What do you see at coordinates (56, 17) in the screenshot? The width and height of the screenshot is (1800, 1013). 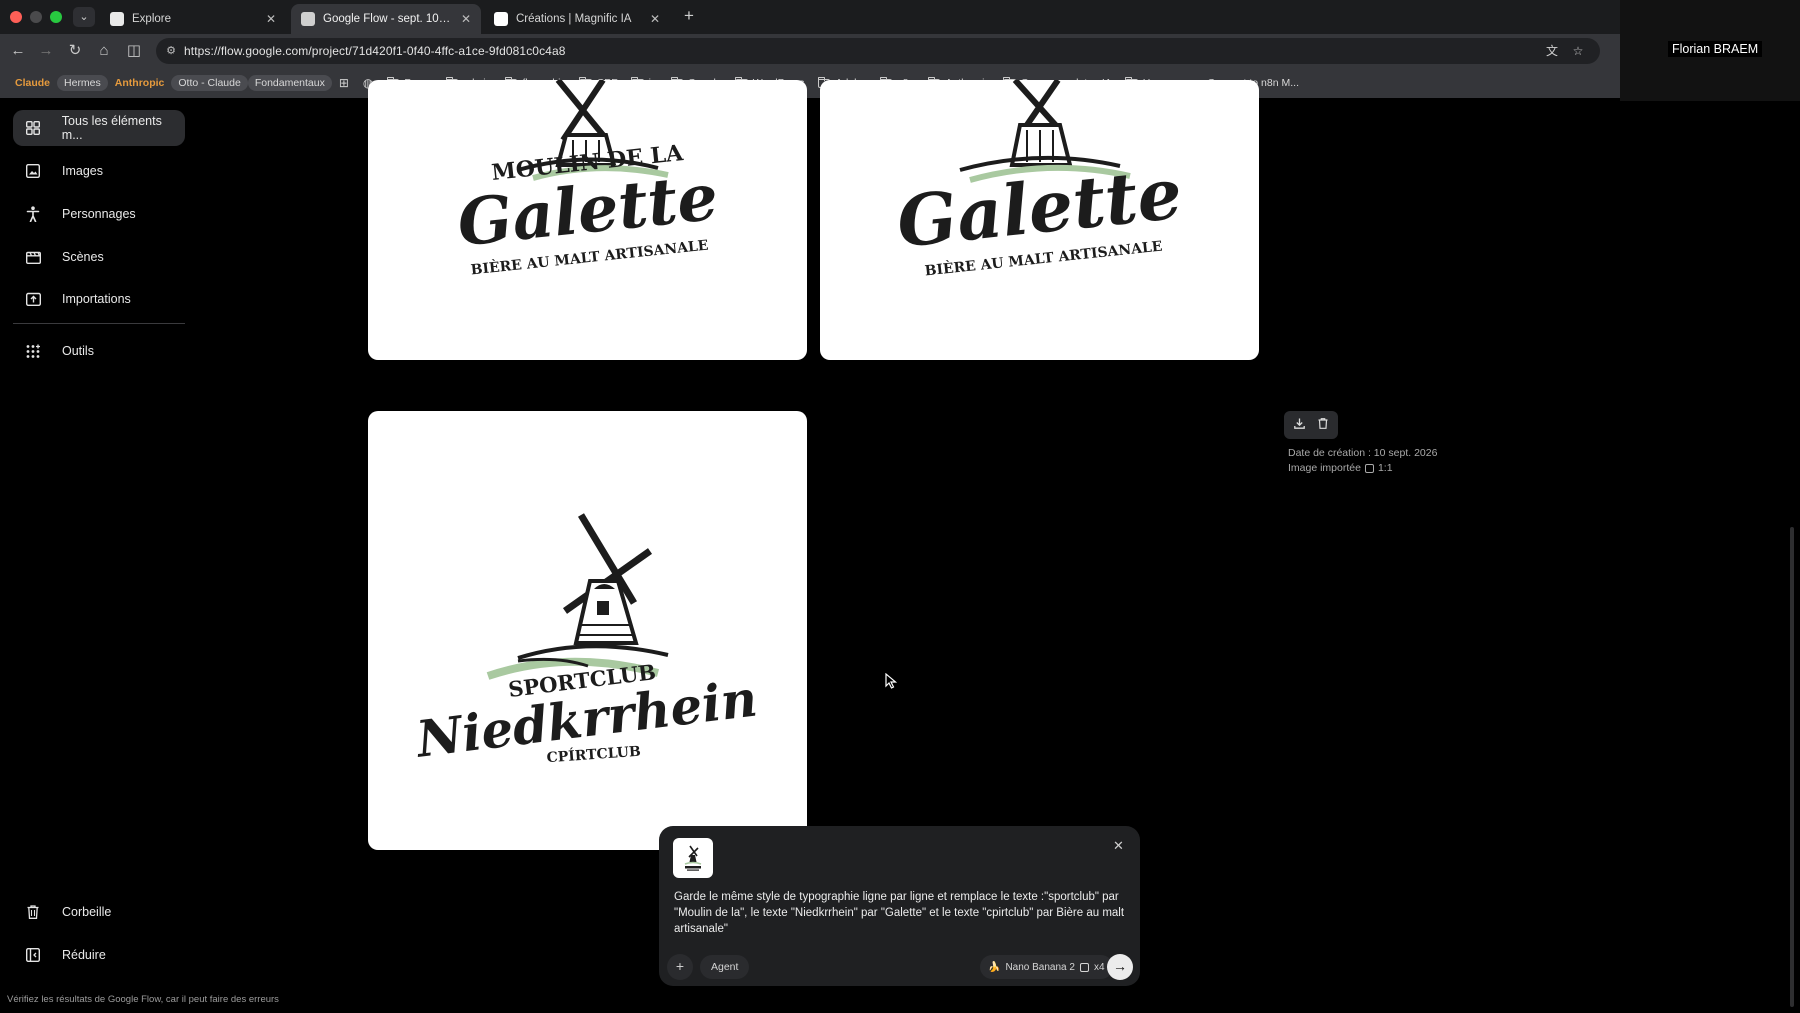 I see `maximize-window-button` at bounding box center [56, 17].